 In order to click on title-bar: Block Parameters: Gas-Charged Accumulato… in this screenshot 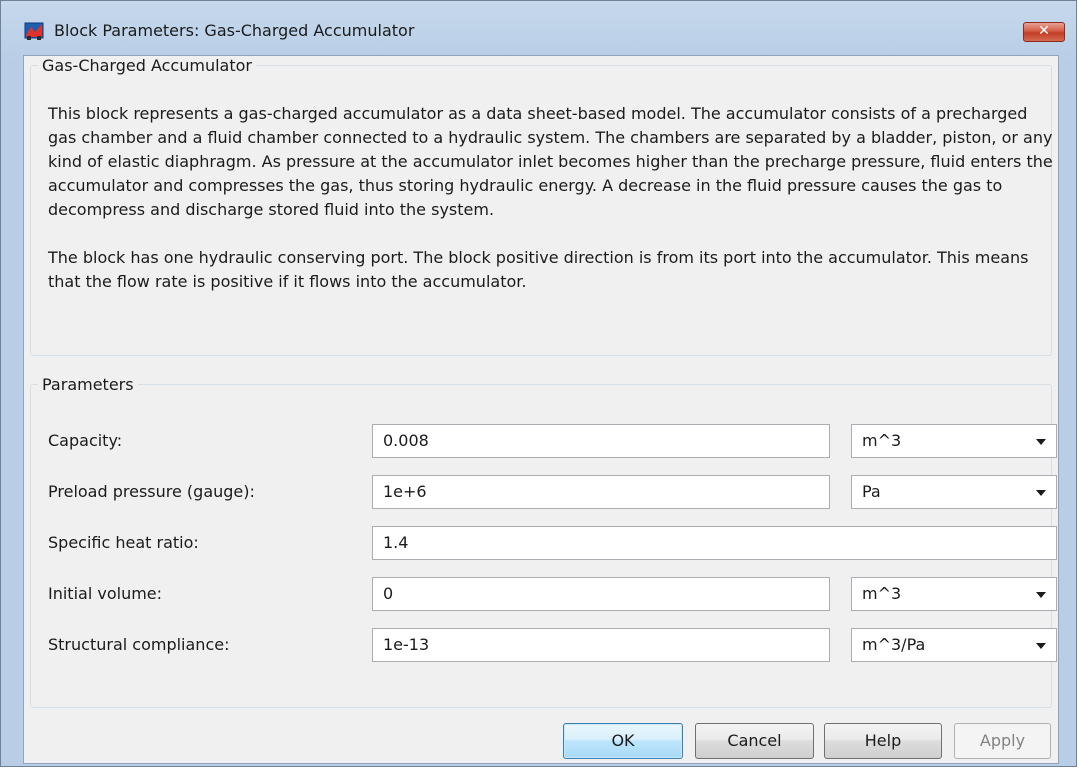, I will do `click(538, 28)`.